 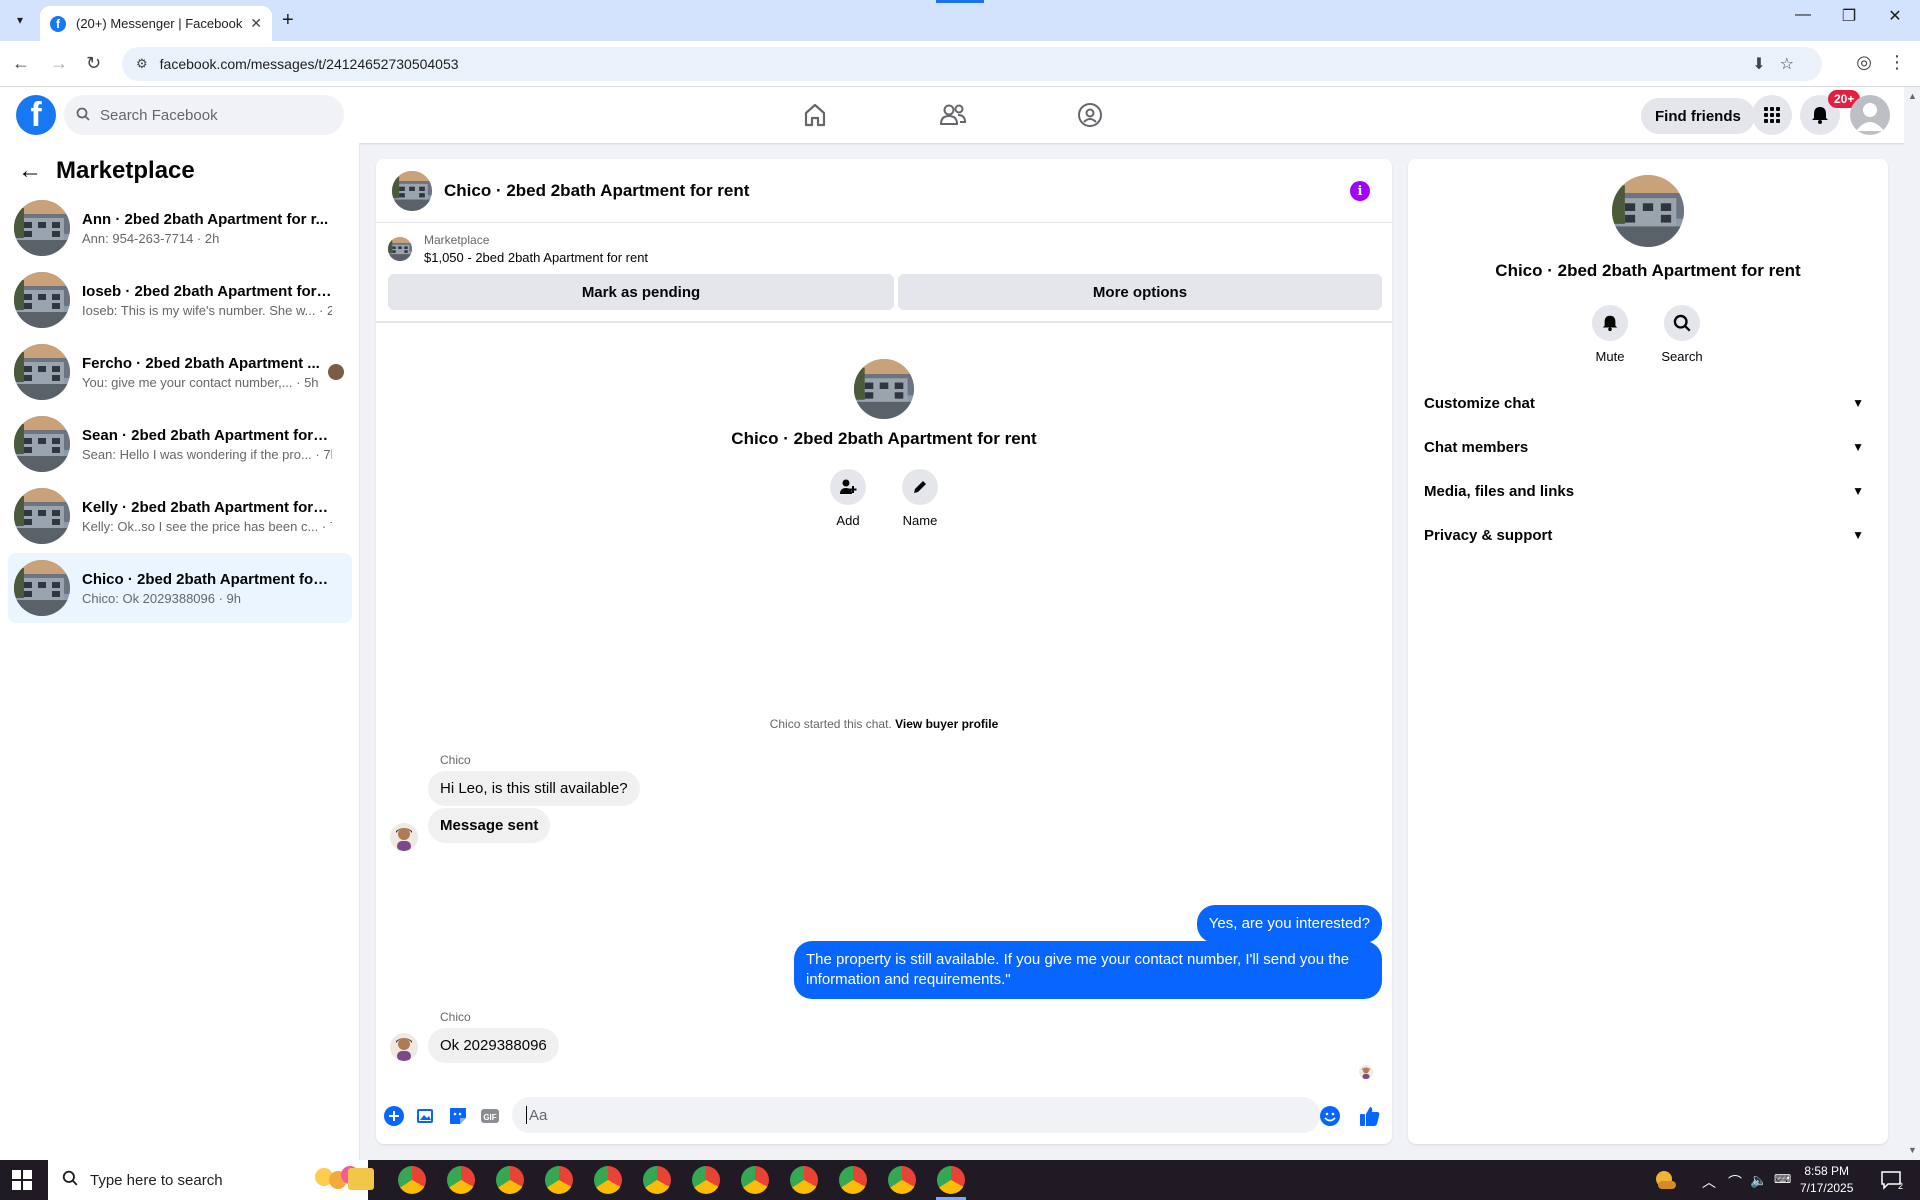 What do you see at coordinates (1709, 1182) in the screenshot?
I see `show-hidden-icons-icon: ︿` at bounding box center [1709, 1182].